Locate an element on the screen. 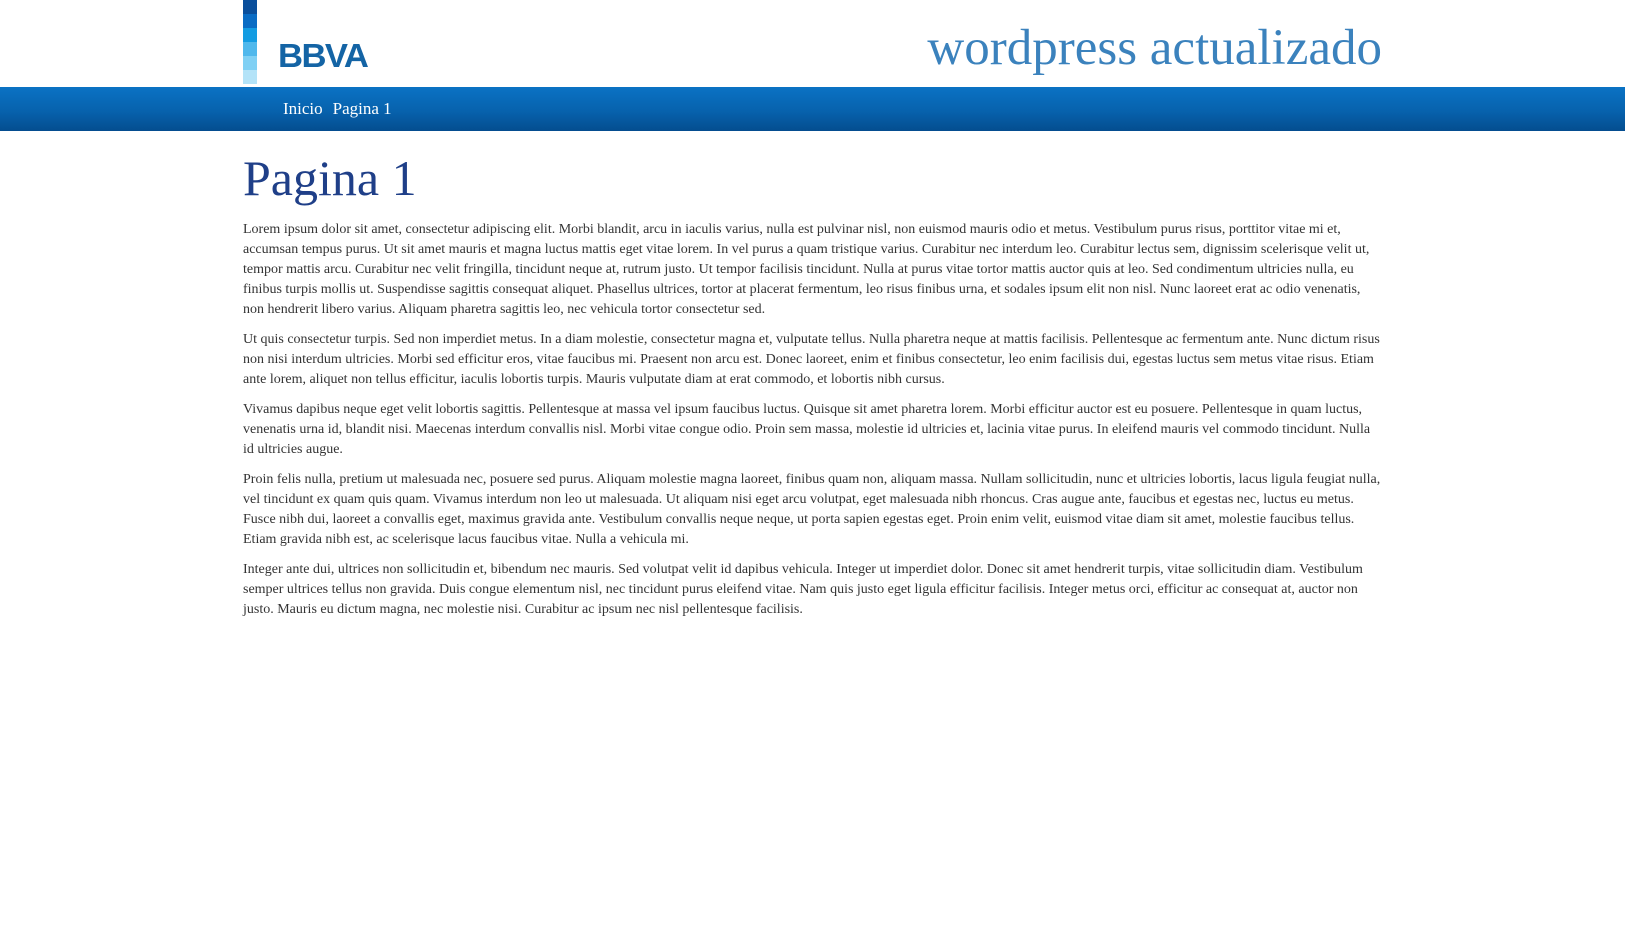 This screenshot has height=925, width=1625. bbva-logo: BBVA is located at coordinates (313, 42).